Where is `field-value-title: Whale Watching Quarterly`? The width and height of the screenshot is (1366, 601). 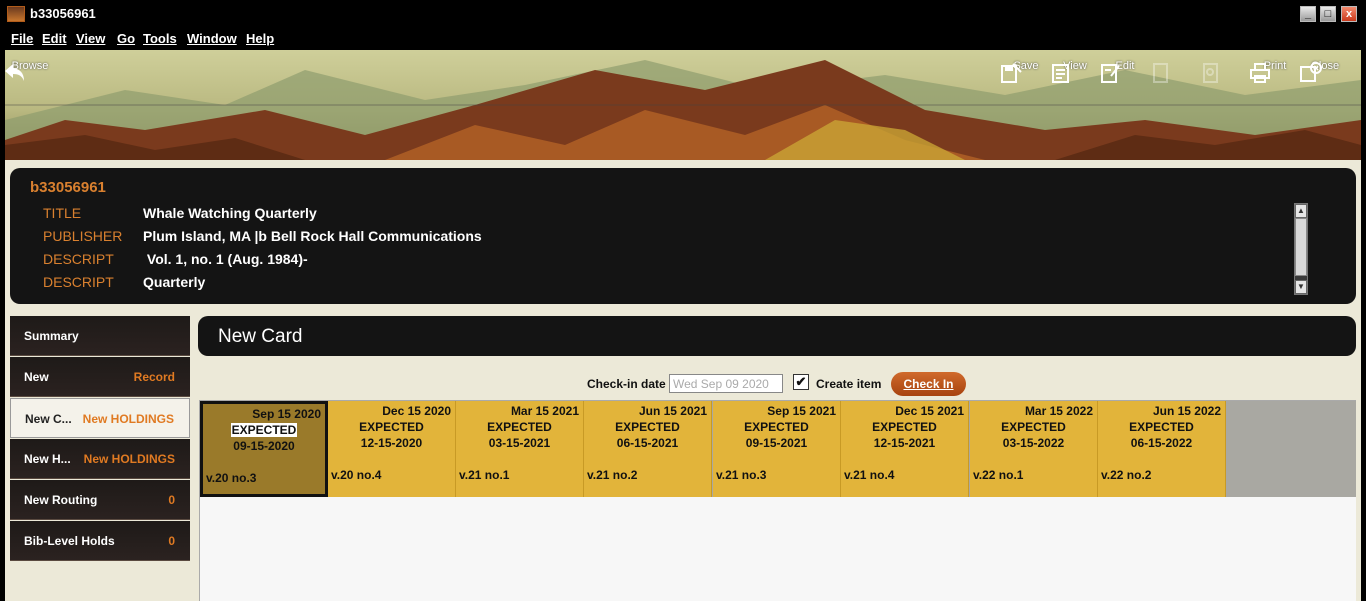 field-value-title: Whale Watching Quarterly is located at coordinates (230, 213).